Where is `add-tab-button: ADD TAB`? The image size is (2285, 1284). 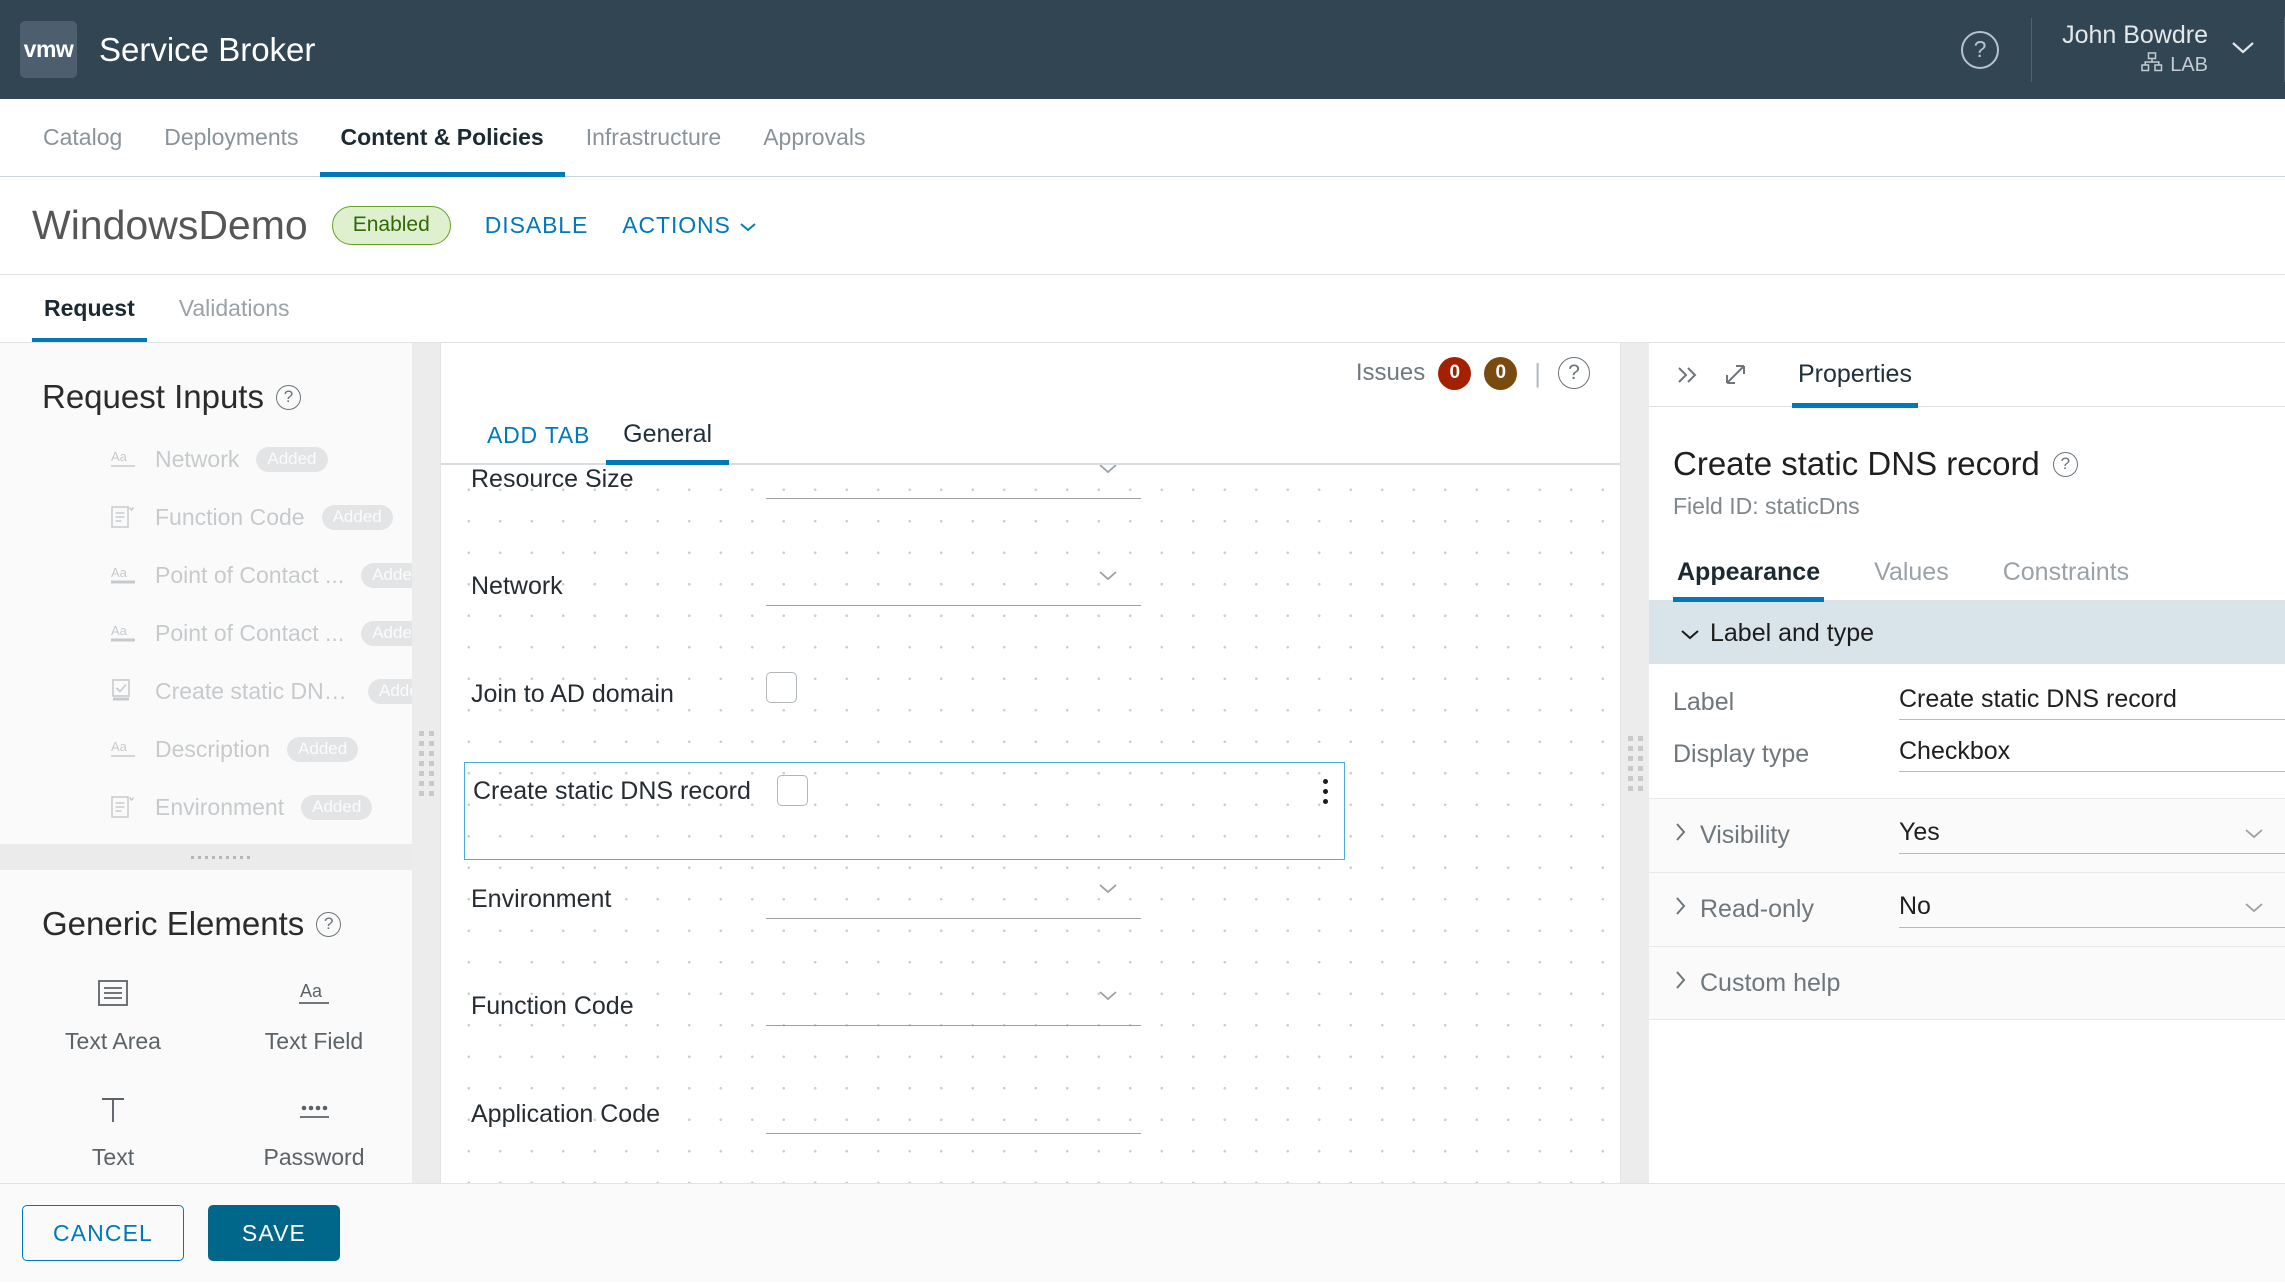
add-tab-button: ADD TAB is located at coordinates (538, 442).